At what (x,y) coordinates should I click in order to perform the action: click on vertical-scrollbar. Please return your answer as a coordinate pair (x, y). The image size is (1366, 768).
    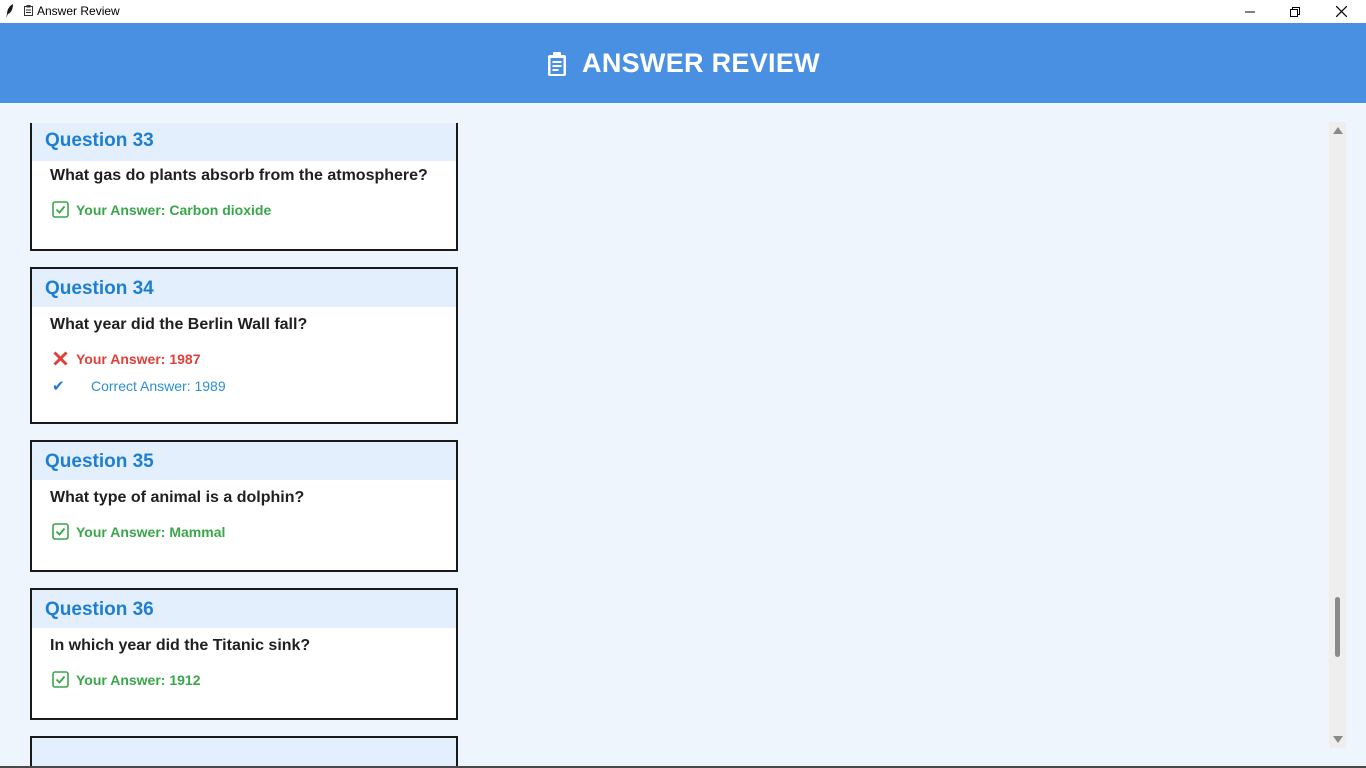
    Looking at the image, I should click on (1337, 435).